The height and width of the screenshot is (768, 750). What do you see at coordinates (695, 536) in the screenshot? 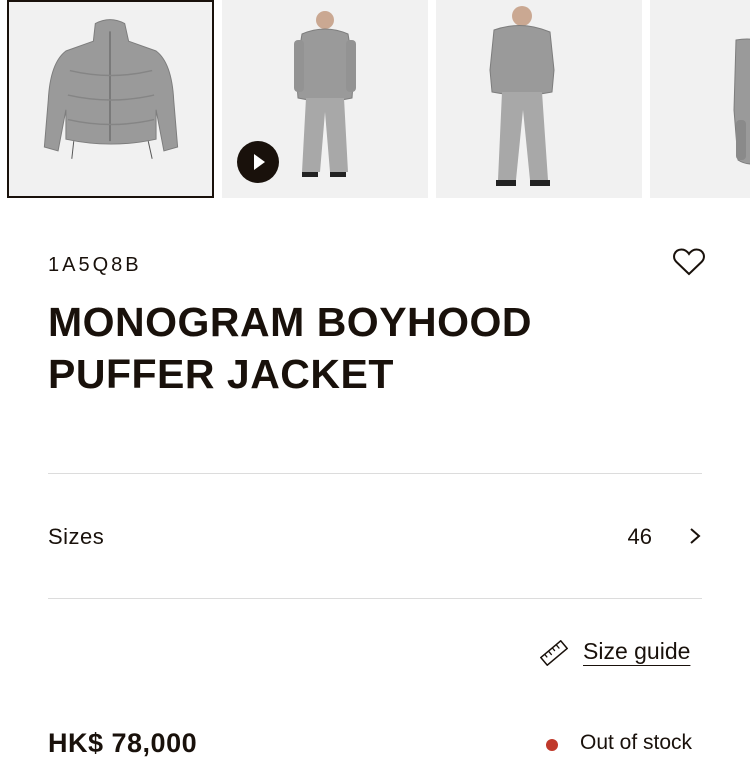
I see `chevron-right-icon` at bounding box center [695, 536].